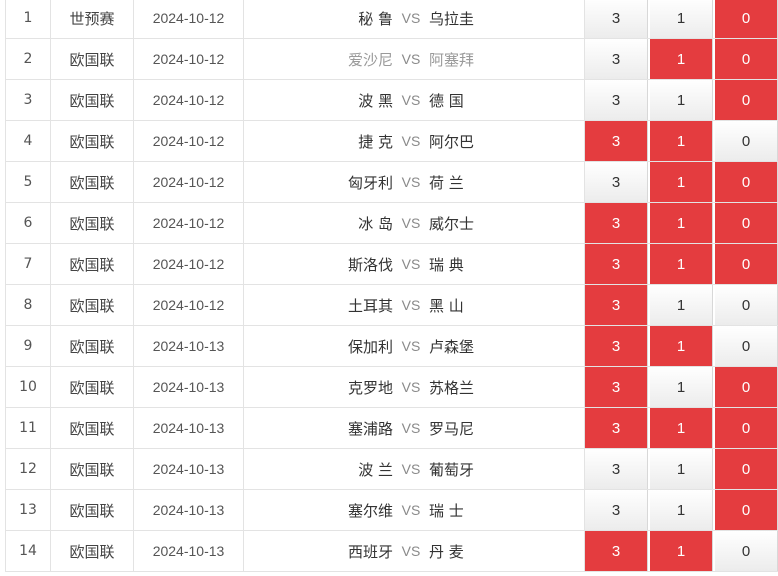 The width and height of the screenshot is (778, 576). Describe the element at coordinates (452, 428) in the screenshot. I see `away-team: 罗马尼` at that location.